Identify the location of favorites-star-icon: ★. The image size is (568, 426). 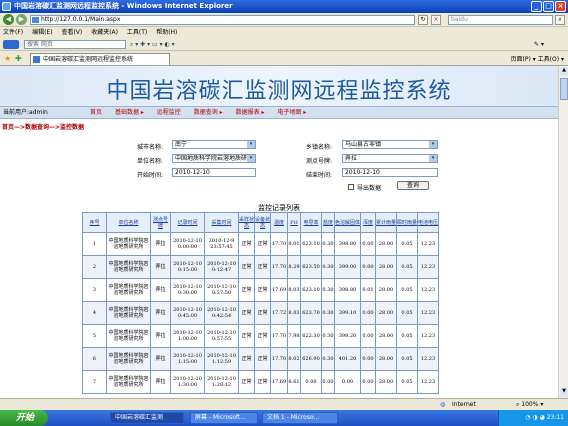
(7, 58).